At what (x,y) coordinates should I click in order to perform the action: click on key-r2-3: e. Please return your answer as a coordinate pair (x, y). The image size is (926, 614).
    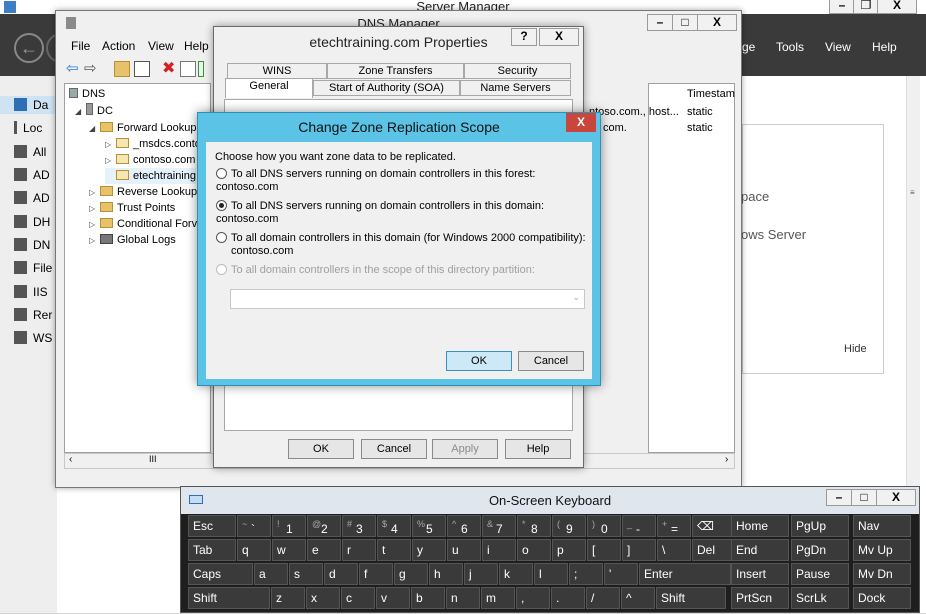
    Looking at the image, I should click on (324, 550).